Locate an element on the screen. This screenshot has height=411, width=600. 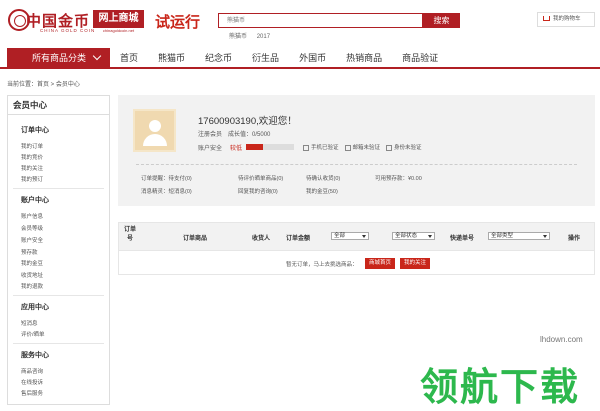
col-order-items: 订单商品 is located at coordinates (194, 239).